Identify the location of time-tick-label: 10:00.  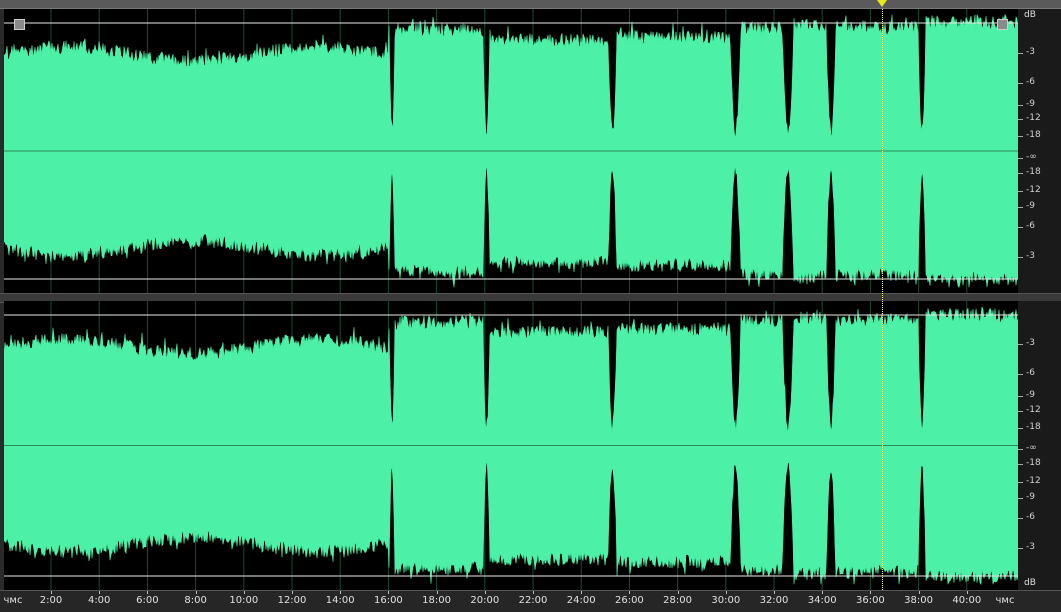
(244, 600).